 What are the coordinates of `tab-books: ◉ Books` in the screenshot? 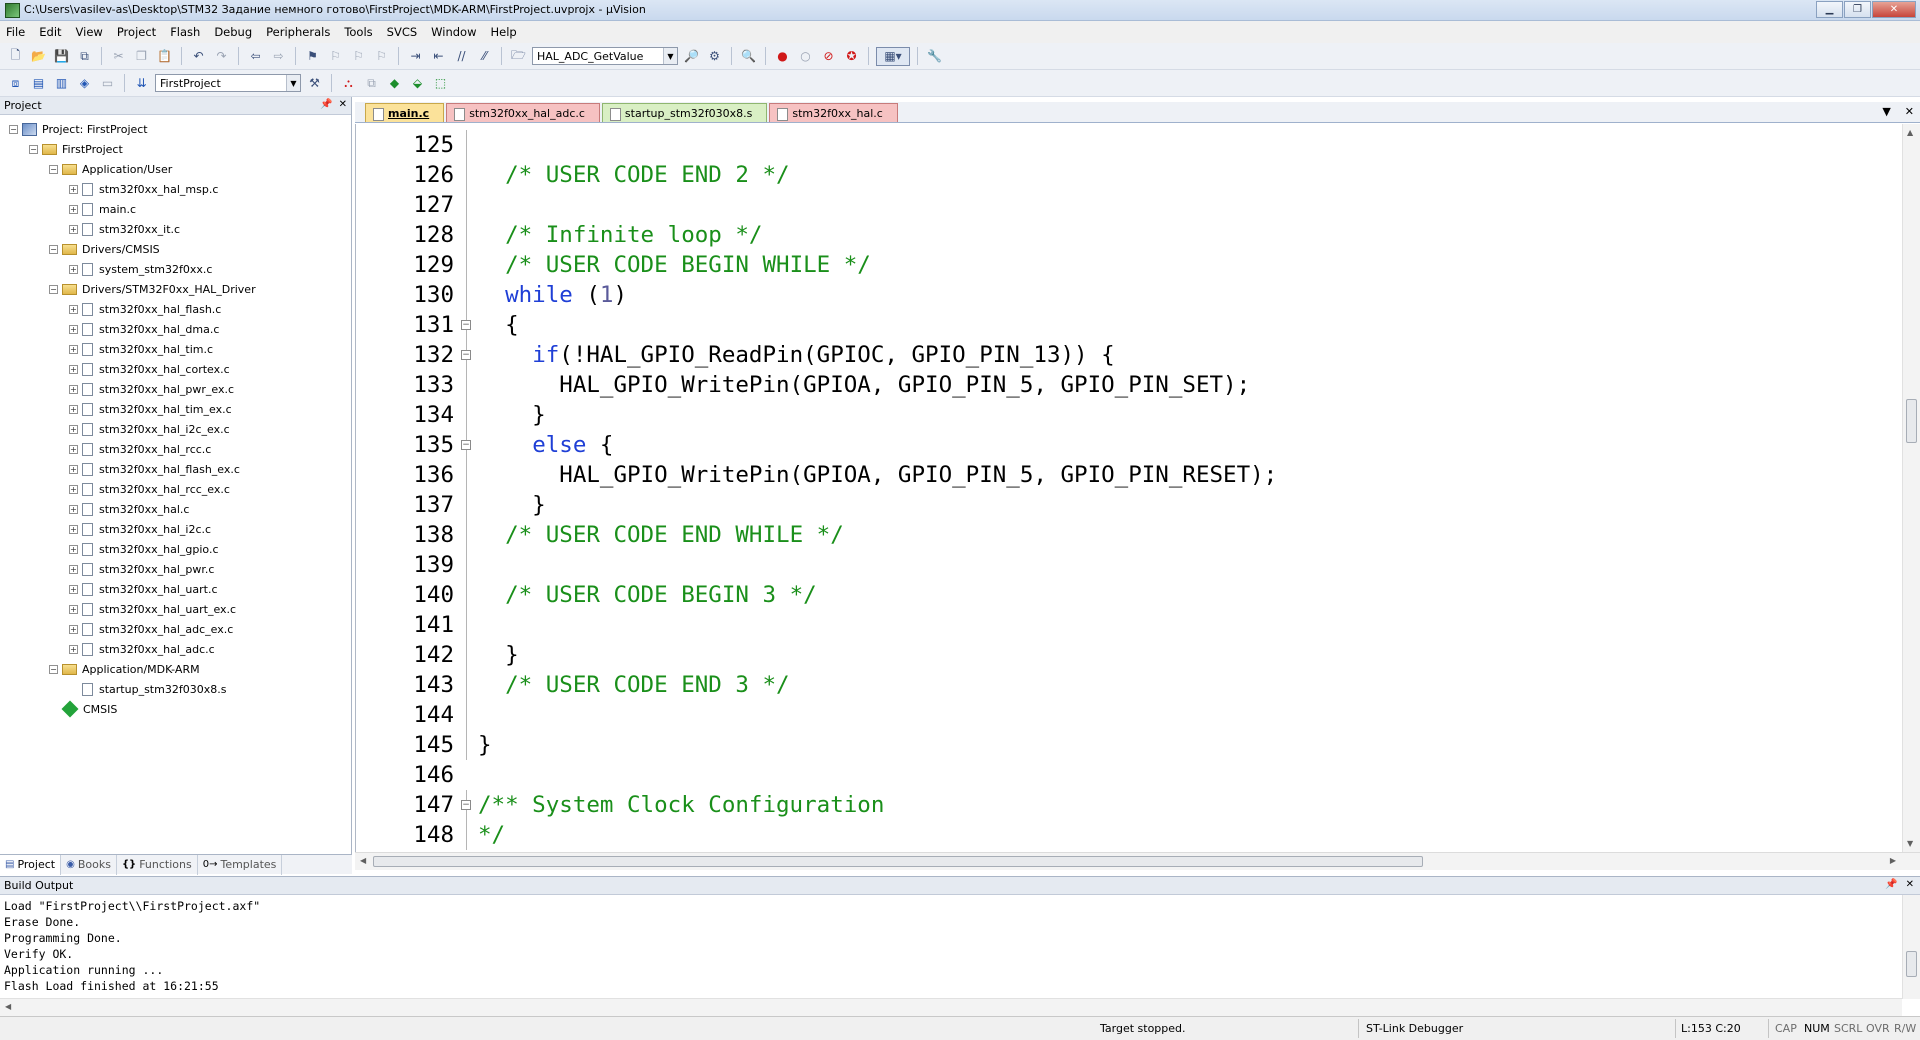 It's located at (89, 864).